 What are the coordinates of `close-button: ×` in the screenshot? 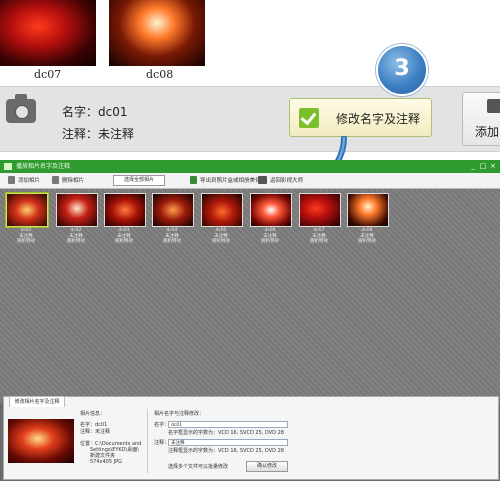 It's located at (493, 166).